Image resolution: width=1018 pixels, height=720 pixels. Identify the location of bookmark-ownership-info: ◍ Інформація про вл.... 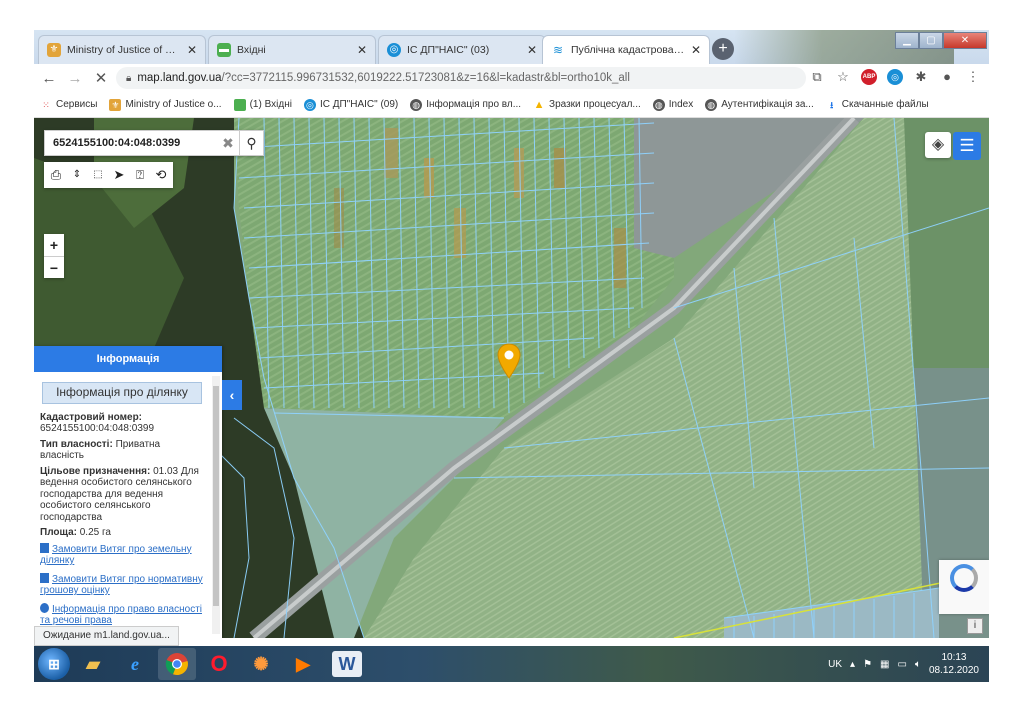
(466, 104).